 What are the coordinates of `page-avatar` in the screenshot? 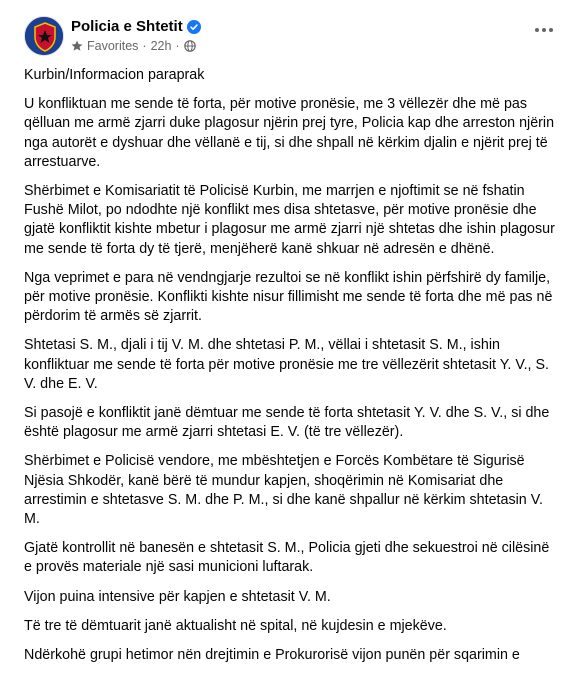 It's located at (44, 36).